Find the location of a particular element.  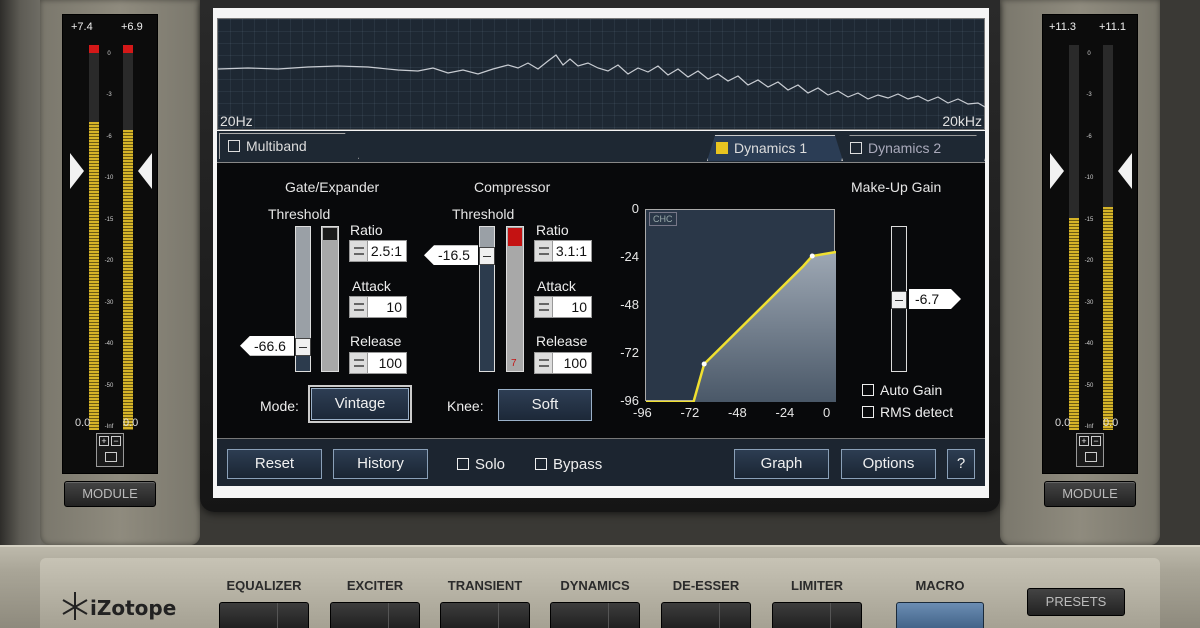

compressor-title: Compressor is located at coordinates (512, 187).